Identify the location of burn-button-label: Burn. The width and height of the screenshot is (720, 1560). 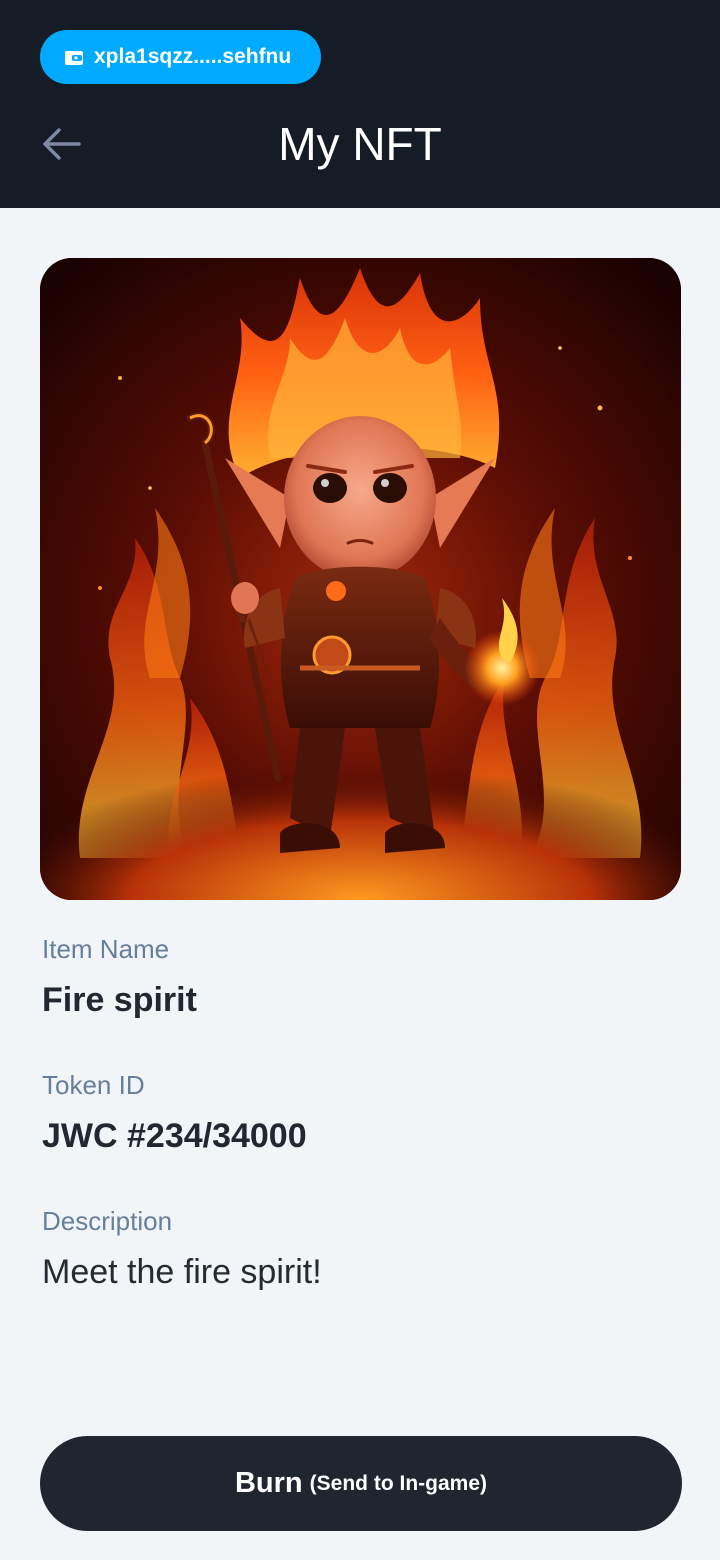
(268, 1483).